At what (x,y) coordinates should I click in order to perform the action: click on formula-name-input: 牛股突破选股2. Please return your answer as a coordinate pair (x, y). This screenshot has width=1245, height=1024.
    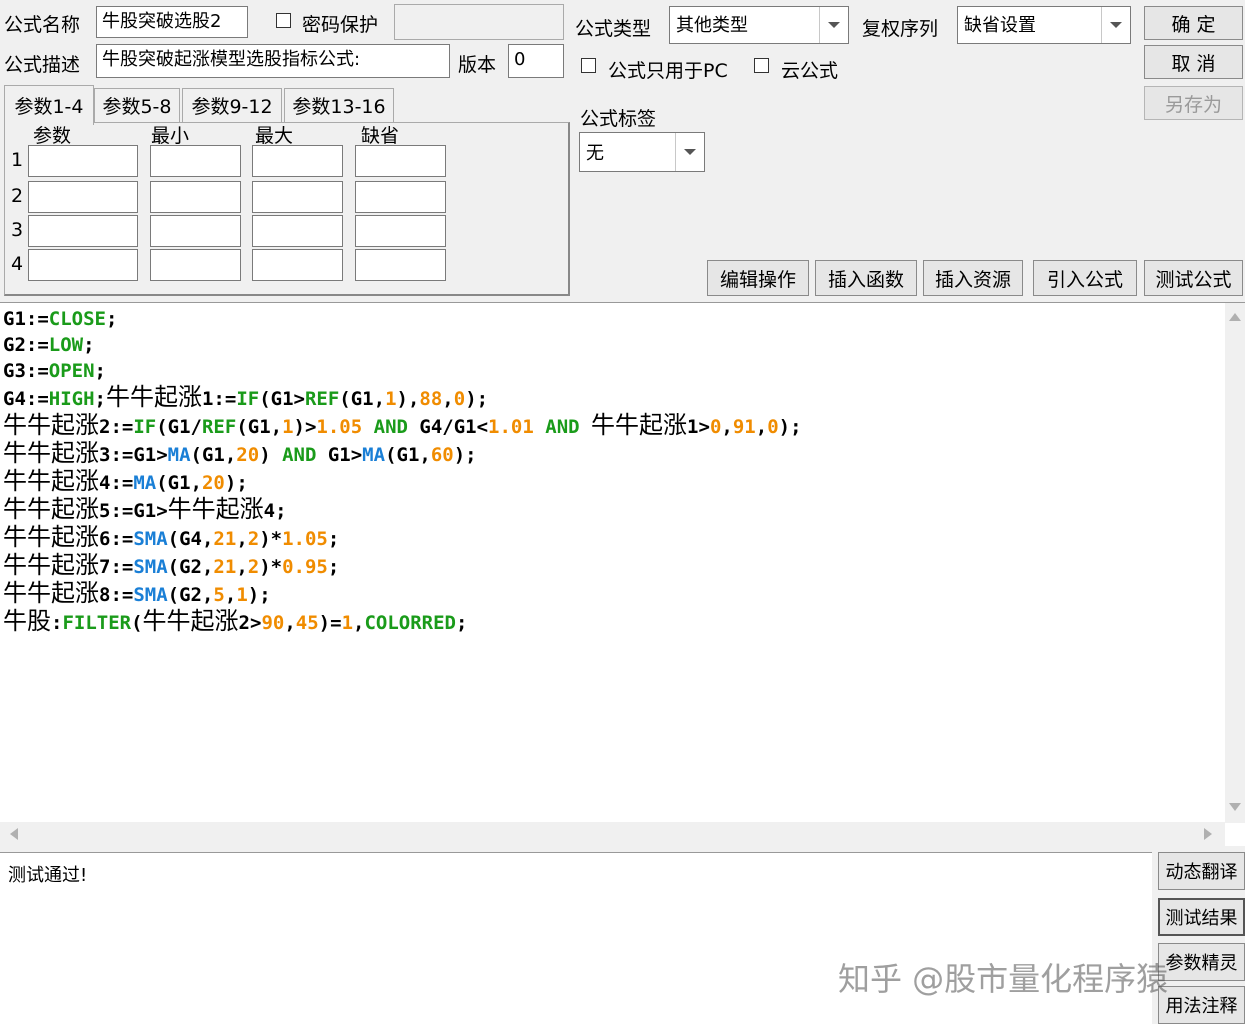
    Looking at the image, I should click on (172, 22).